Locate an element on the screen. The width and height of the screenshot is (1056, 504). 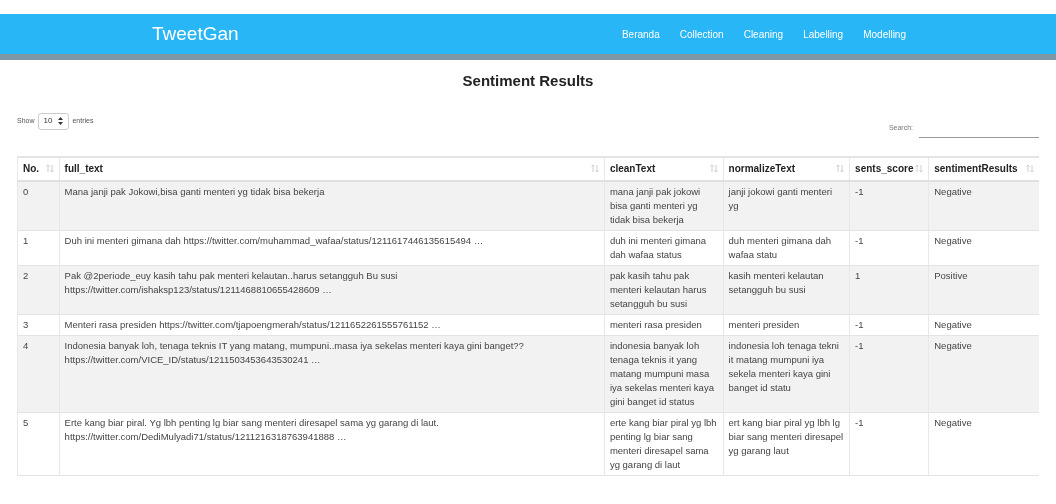
column-header: cleanText is located at coordinates (663, 168).